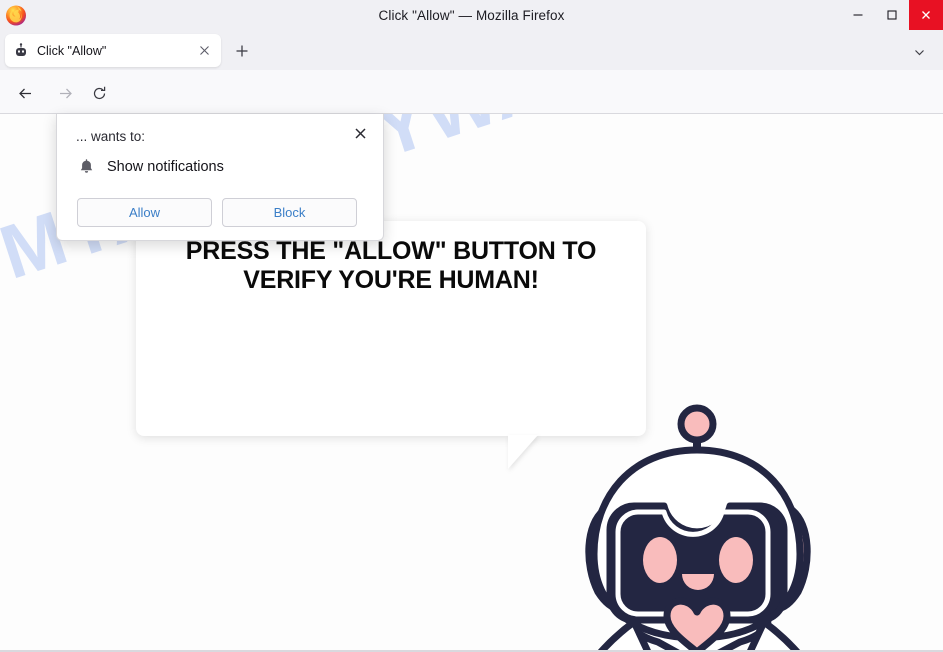  What do you see at coordinates (523, 452) in the screenshot?
I see `speech-bubble-tail` at bounding box center [523, 452].